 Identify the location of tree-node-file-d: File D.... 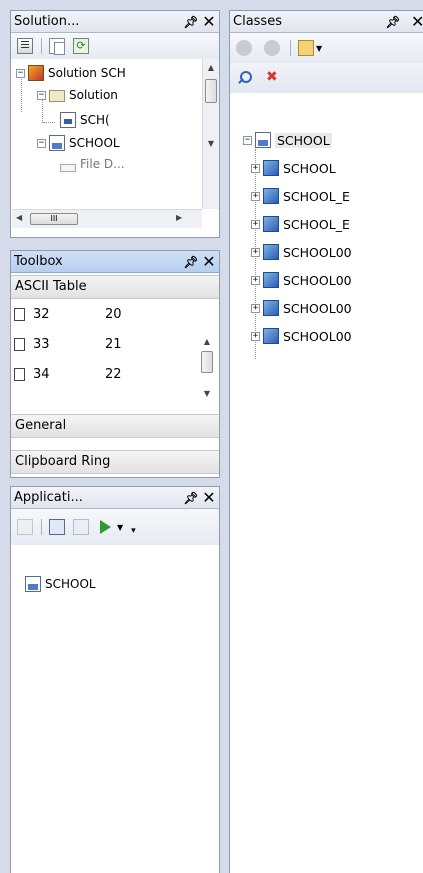
(92, 164).